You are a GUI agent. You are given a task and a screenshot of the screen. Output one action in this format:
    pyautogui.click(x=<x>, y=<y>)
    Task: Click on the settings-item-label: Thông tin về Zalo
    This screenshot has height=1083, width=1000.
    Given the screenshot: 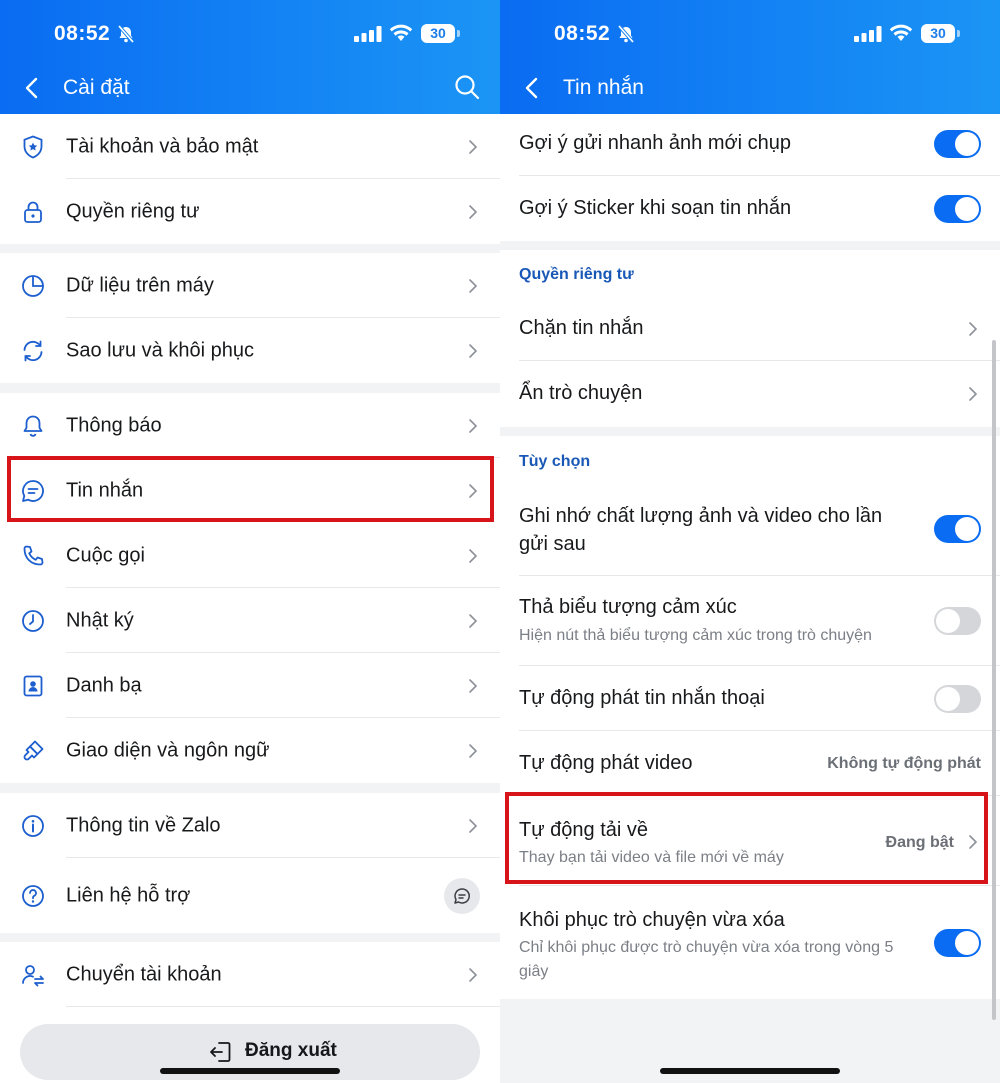 What is the action you would take?
    pyautogui.click(x=143, y=825)
    